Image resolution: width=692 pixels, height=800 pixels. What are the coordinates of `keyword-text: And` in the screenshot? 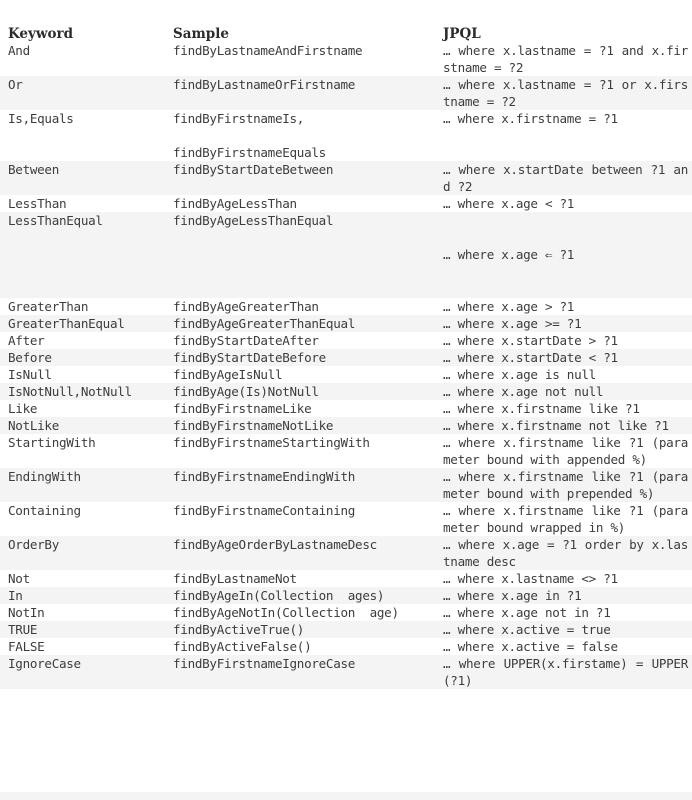 It's located at (19, 50).